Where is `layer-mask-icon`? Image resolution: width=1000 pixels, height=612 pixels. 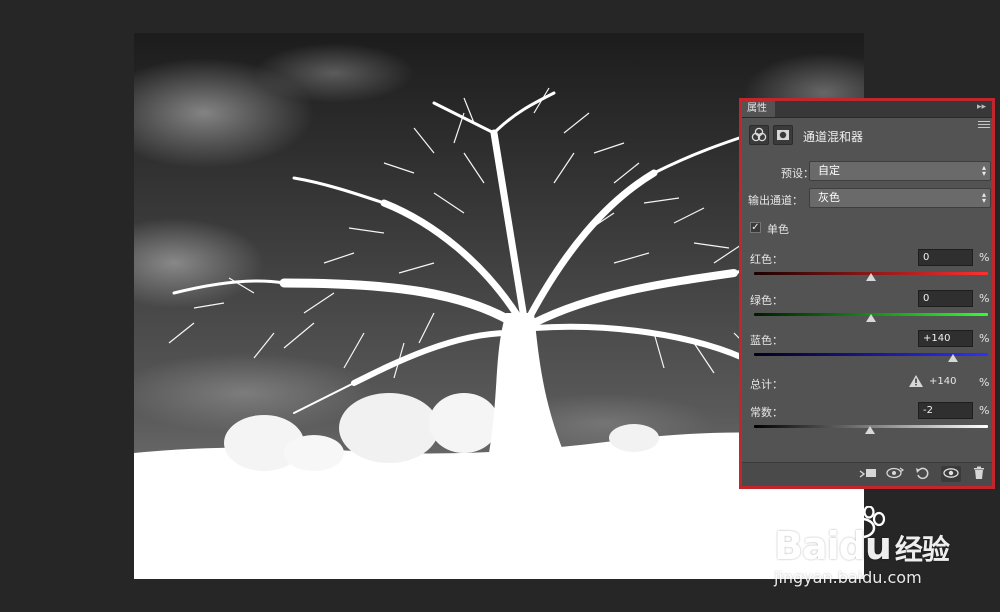 layer-mask-icon is located at coordinates (783, 135).